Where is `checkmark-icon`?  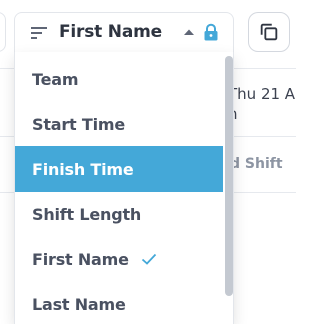
checkmark-icon is located at coordinates (148, 259).